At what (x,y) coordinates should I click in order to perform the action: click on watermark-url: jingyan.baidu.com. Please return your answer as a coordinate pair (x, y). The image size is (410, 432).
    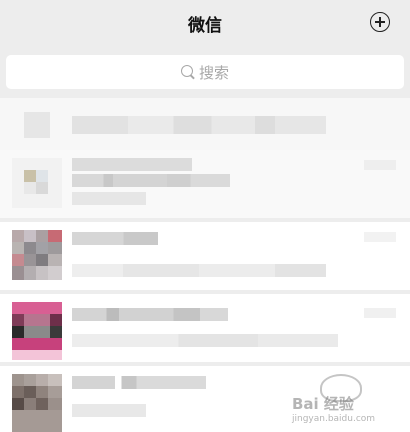
    Looking at the image, I should click on (334, 419).